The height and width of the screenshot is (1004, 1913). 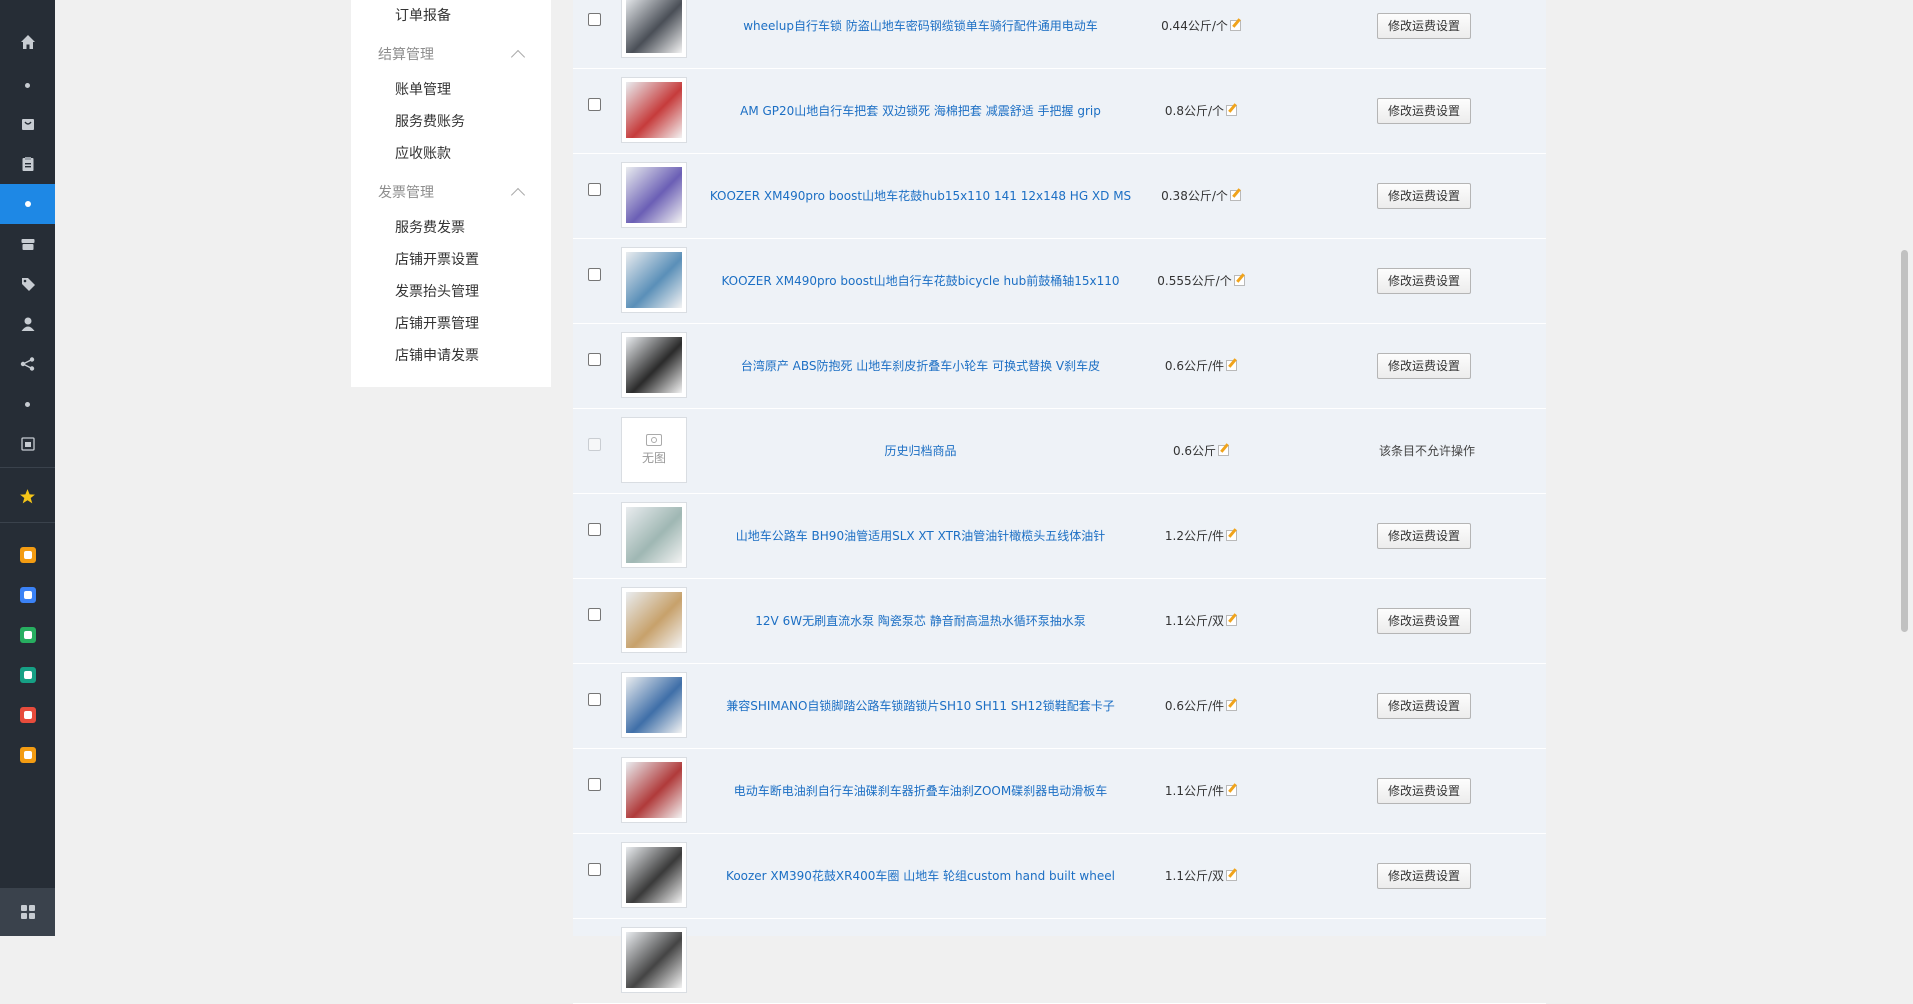 I want to click on box-icon, so click(x=27, y=444).